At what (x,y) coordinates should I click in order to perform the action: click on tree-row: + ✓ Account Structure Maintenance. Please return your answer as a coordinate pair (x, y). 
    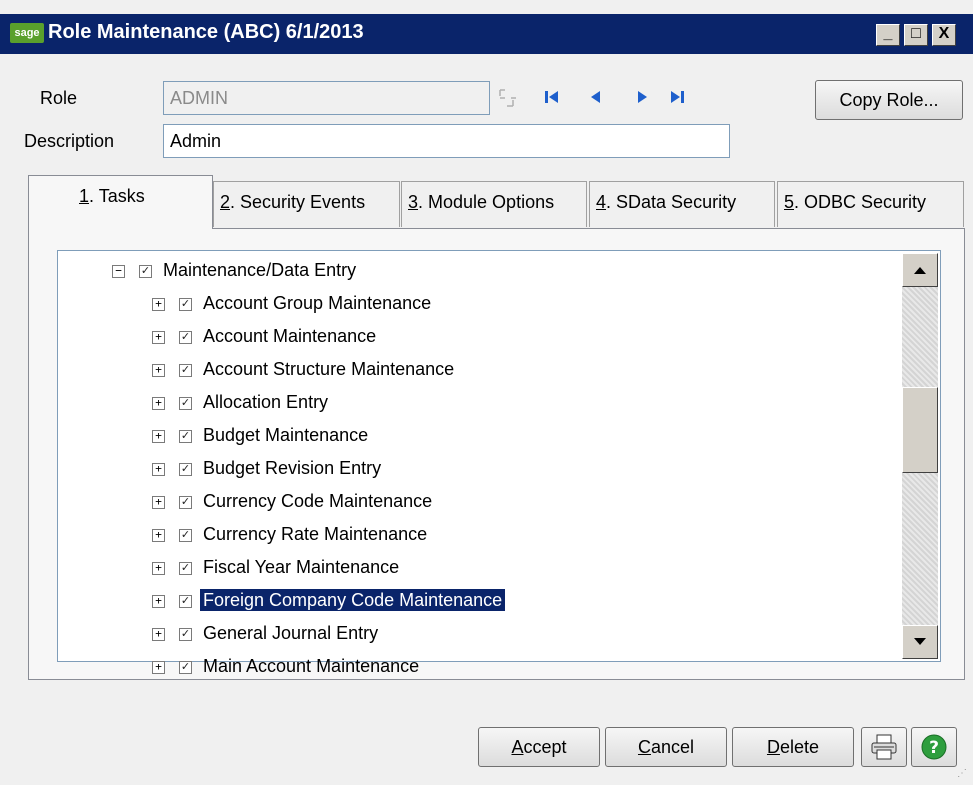
    Looking at the image, I should click on (328, 369).